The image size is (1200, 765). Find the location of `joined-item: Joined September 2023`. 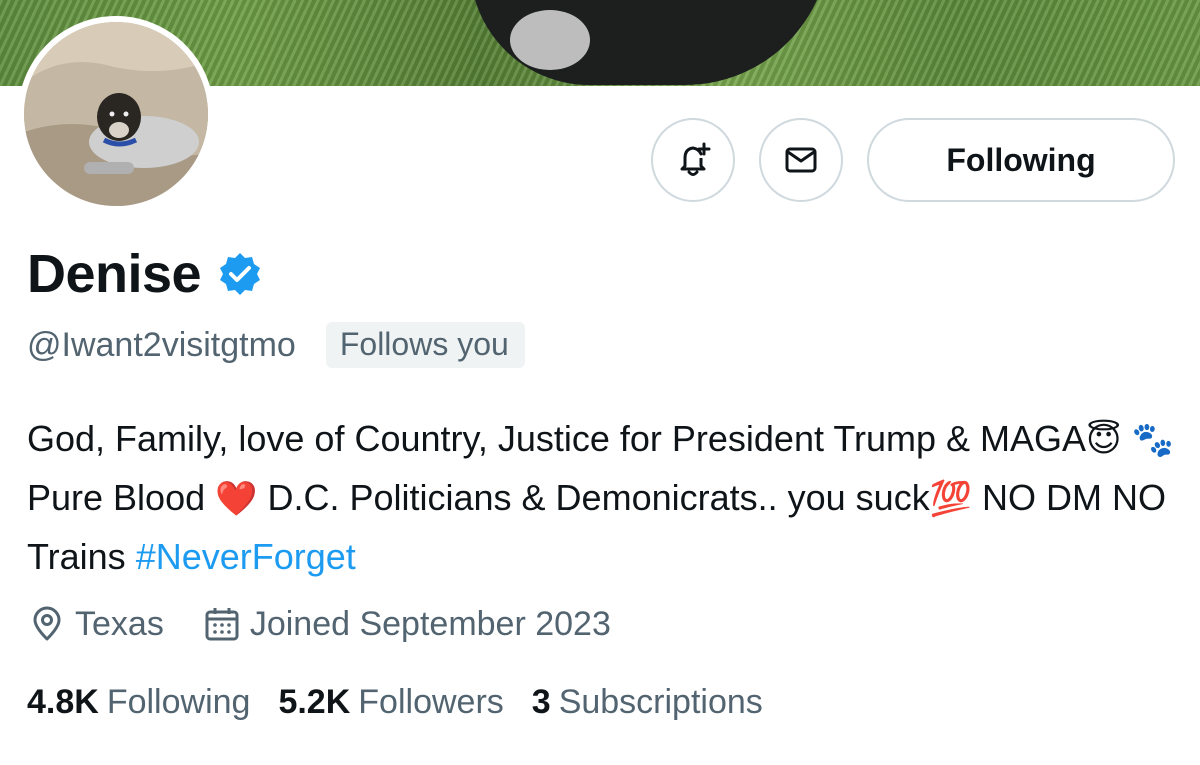

joined-item: Joined September 2023 is located at coordinates (406, 624).